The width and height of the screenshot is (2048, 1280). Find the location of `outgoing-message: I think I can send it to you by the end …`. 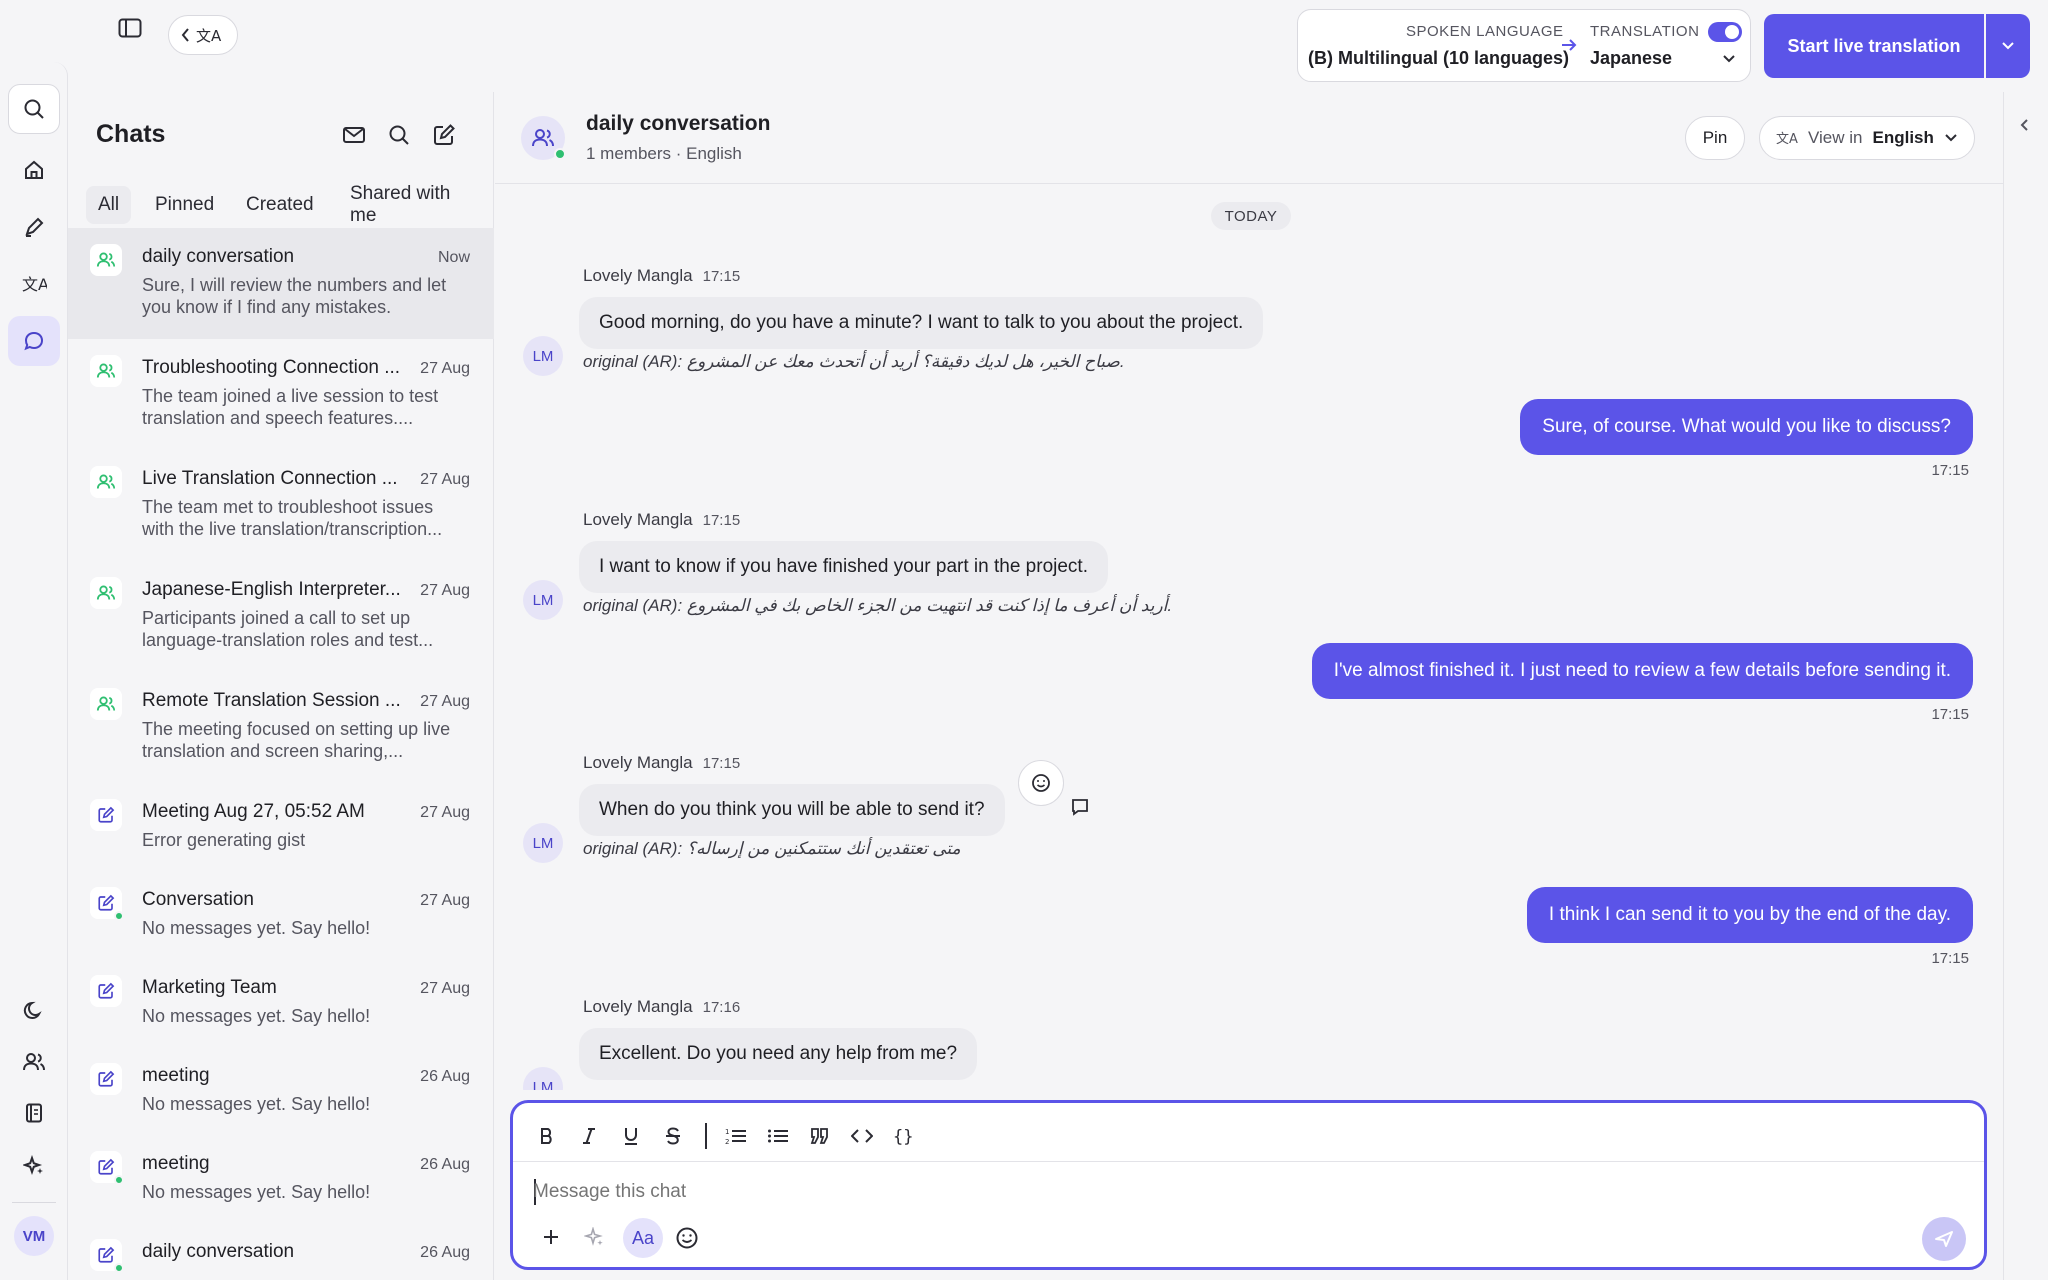

outgoing-message: I think I can send it to you by the end … is located at coordinates (1749, 915).